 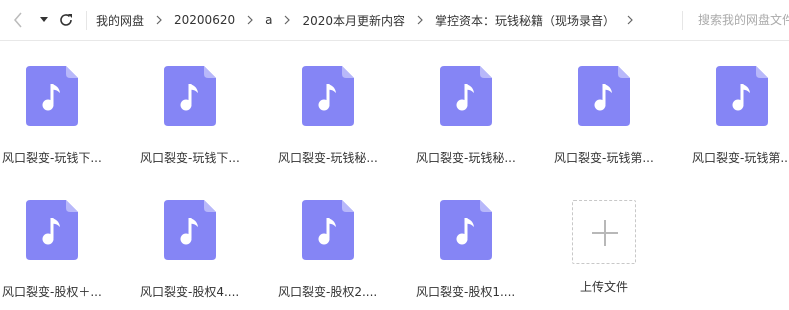 I want to click on breadcrumb-item-folder: 2020本月更新内容, so click(x=353, y=20).